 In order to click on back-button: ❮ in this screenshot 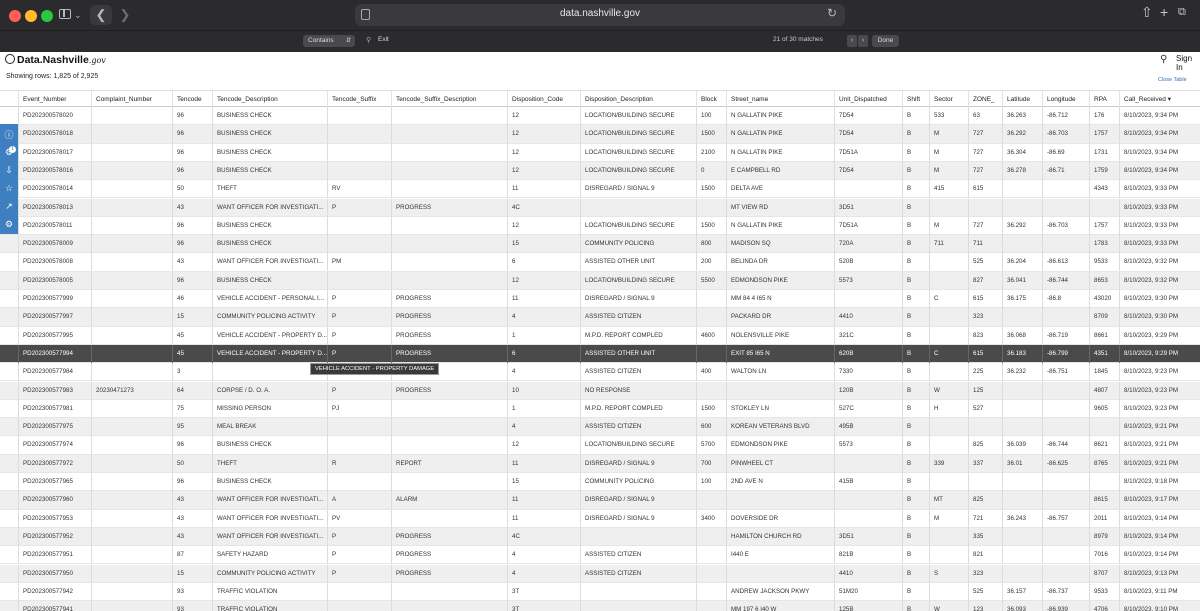, I will do `click(101, 15)`.